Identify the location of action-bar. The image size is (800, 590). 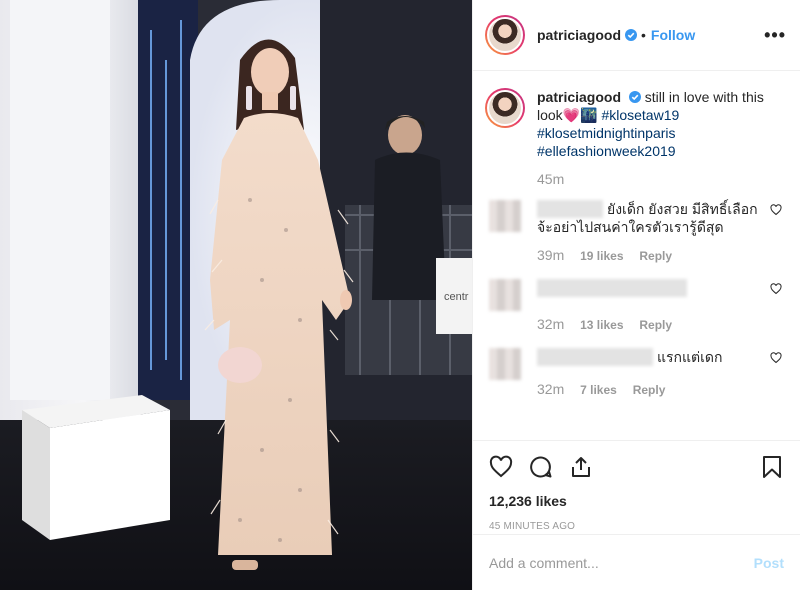
(636, 467).